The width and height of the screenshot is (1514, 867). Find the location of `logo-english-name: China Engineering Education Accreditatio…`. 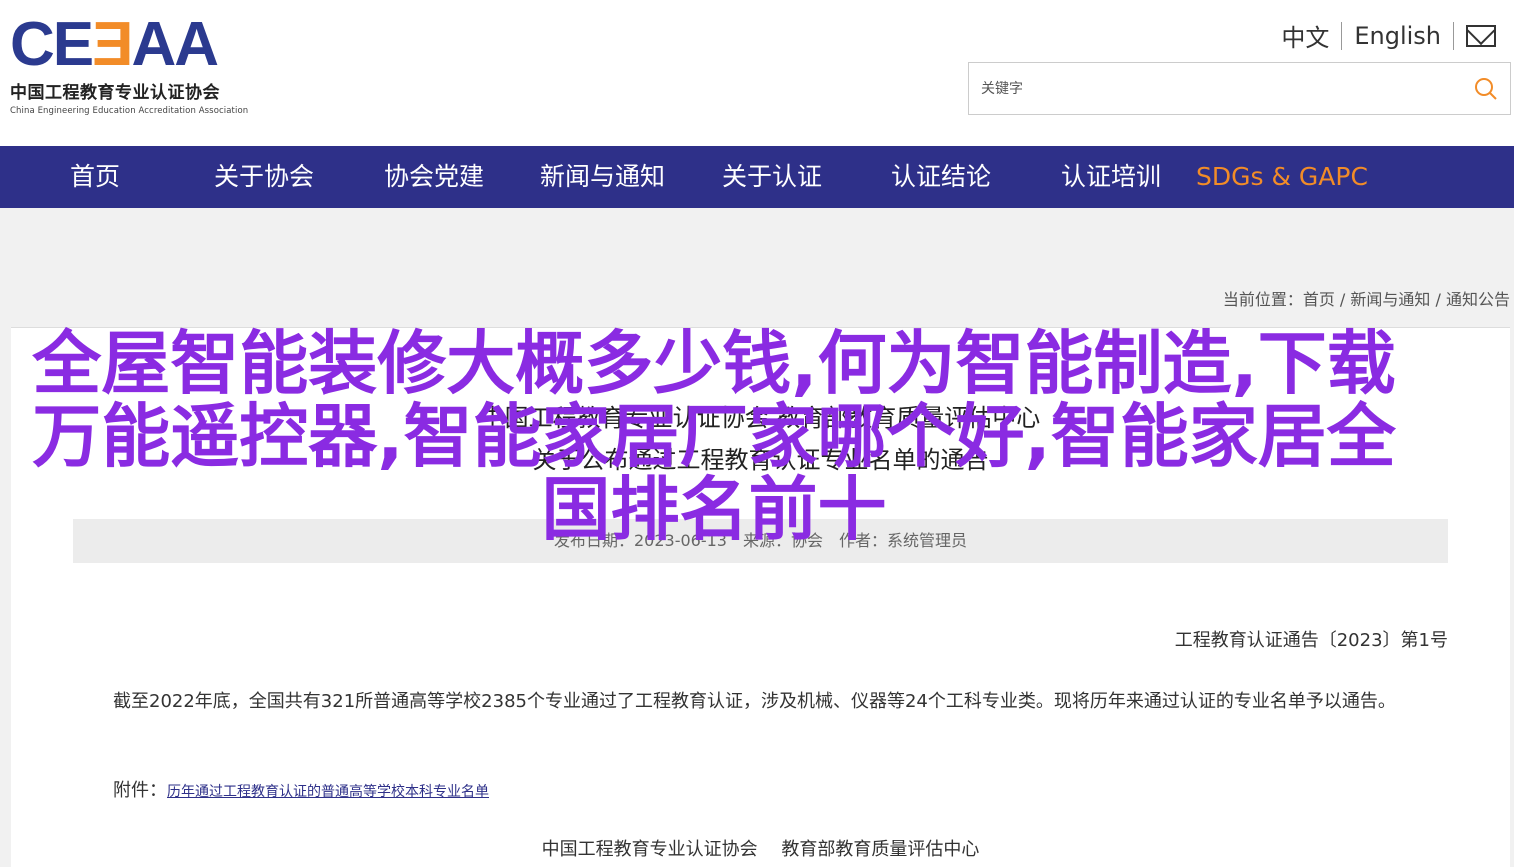

logo-english-name: China Engineering Education Accreditatio… is located at coordinates (129, 111).